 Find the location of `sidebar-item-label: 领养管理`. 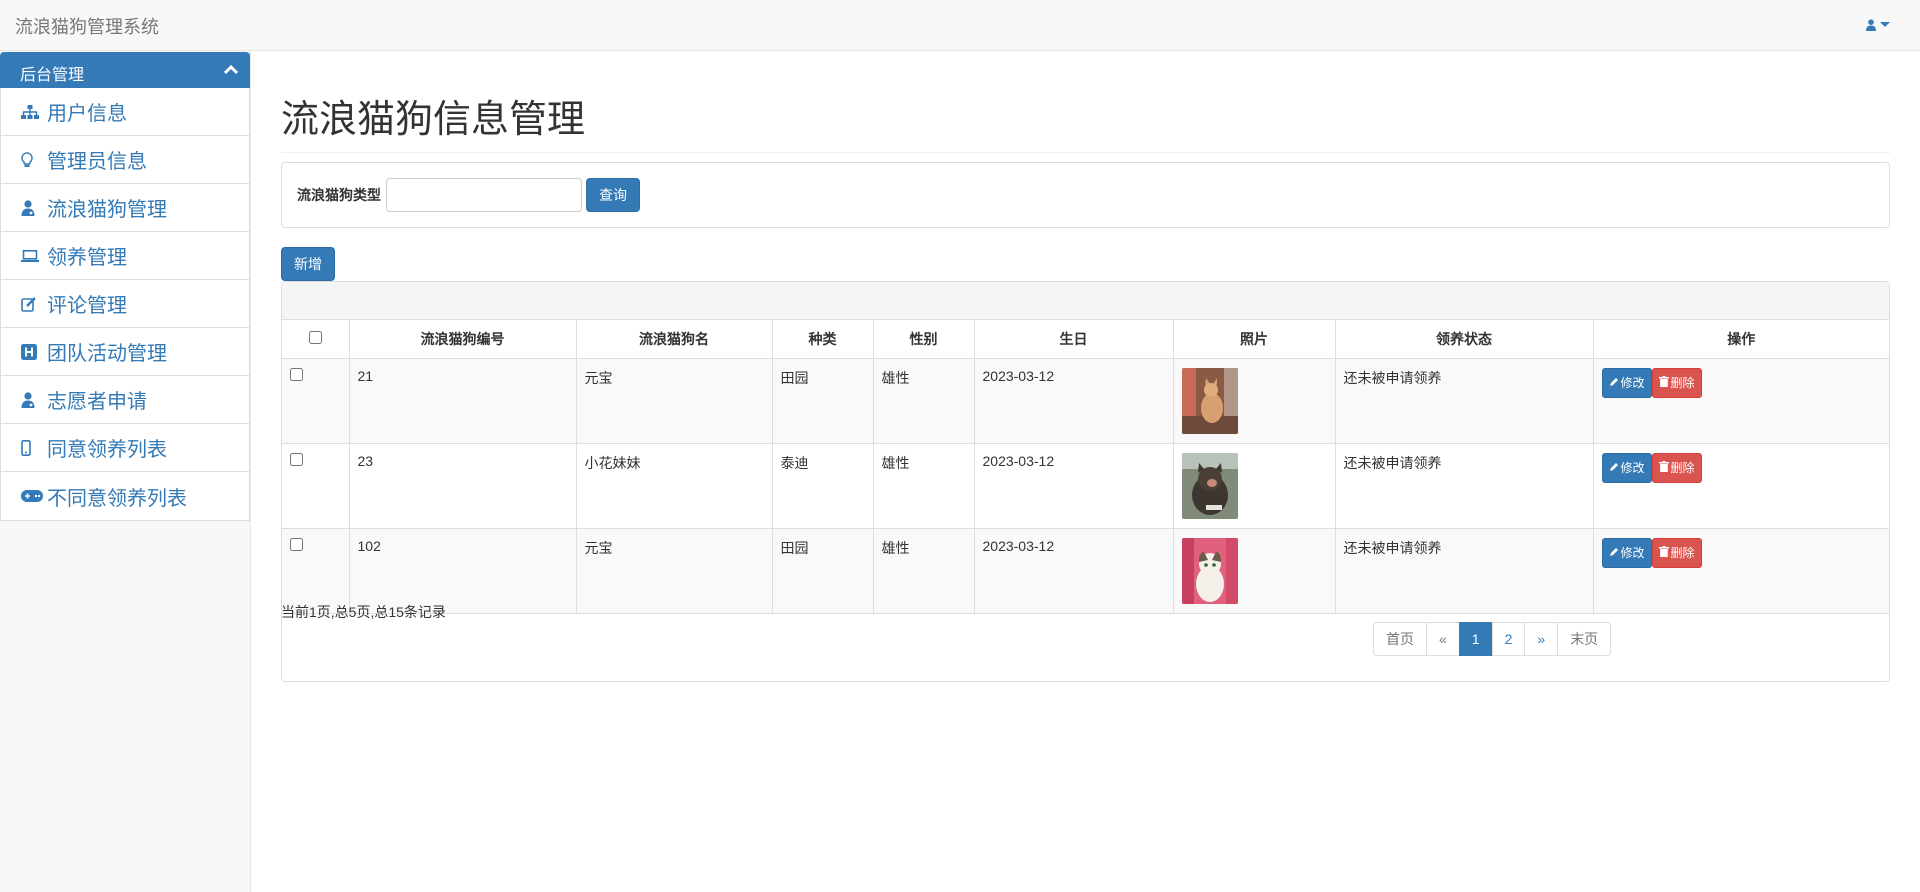

sidebar-item-label: 领养管理 is located at coordinates (87, 258).